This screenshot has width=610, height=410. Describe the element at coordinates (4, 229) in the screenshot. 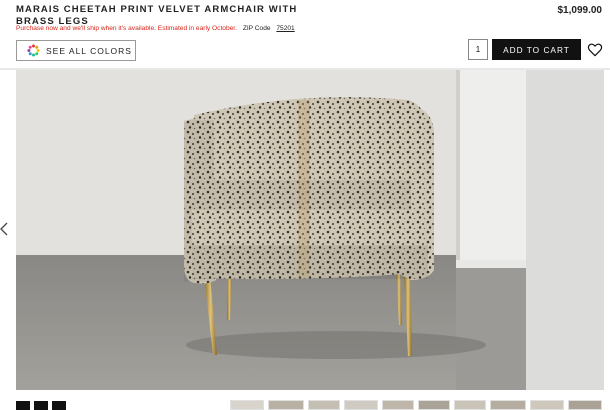

I see `chevron-left-icon` at that location.